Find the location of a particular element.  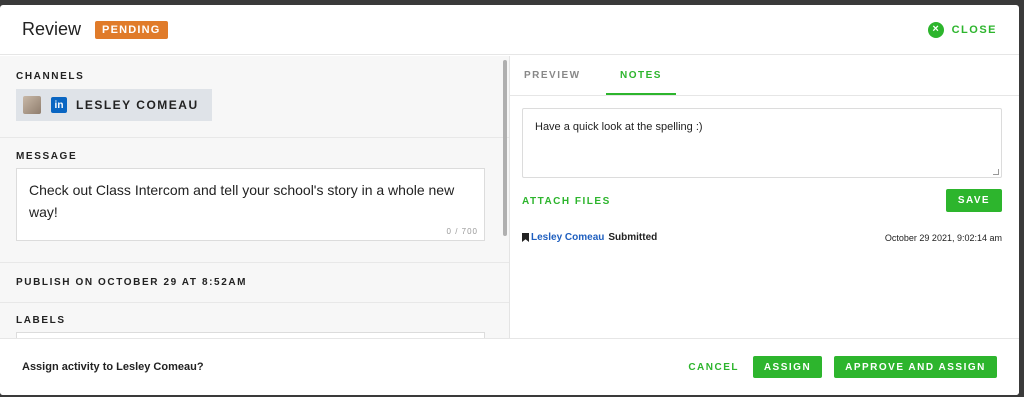

notes-textarea: Have a quick look at the spelling :) is located at coordinates (762, 143).